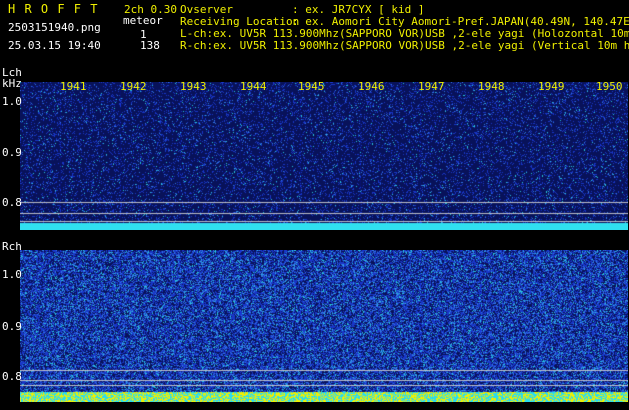 The width and height of the screenshot is (629, 410). What do you see at coordinates (431, 86) in the screenshot?
I see `time-tick-label: 1947` at bounding box center [431, 86].